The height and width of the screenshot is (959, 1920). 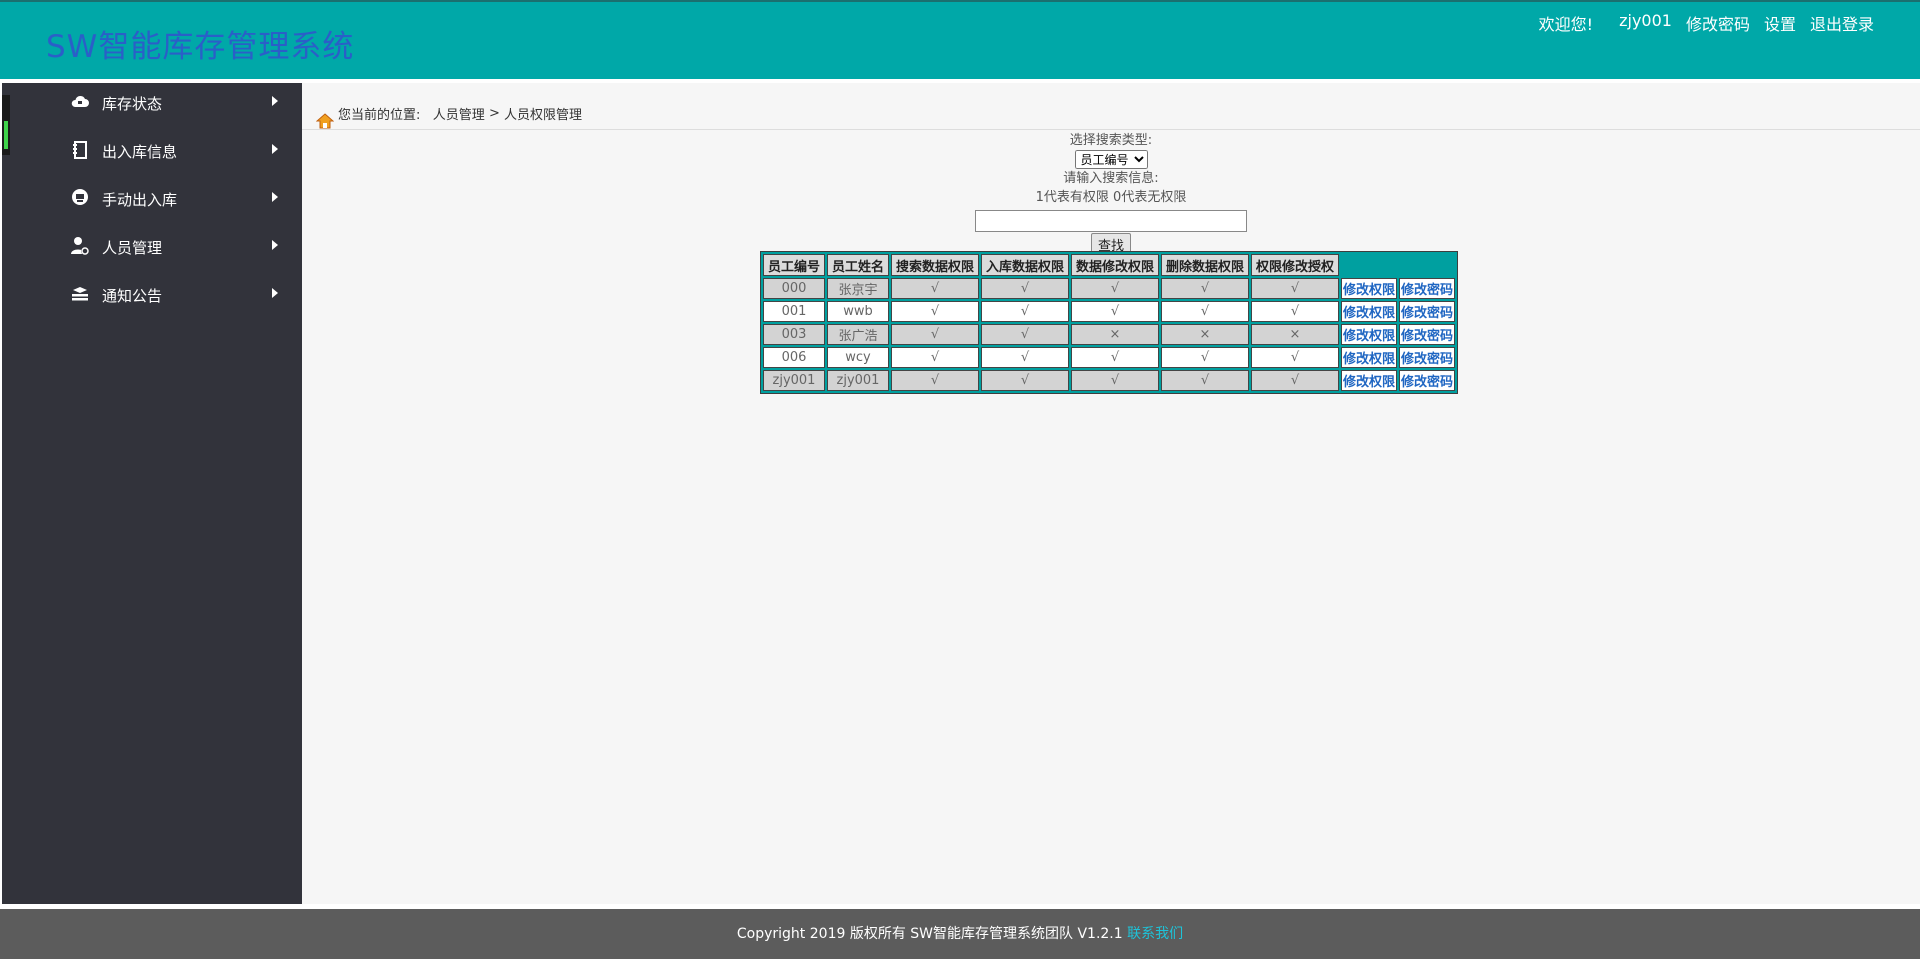 I want to click on username-link: zjy001, so click(x=1645, y=23).